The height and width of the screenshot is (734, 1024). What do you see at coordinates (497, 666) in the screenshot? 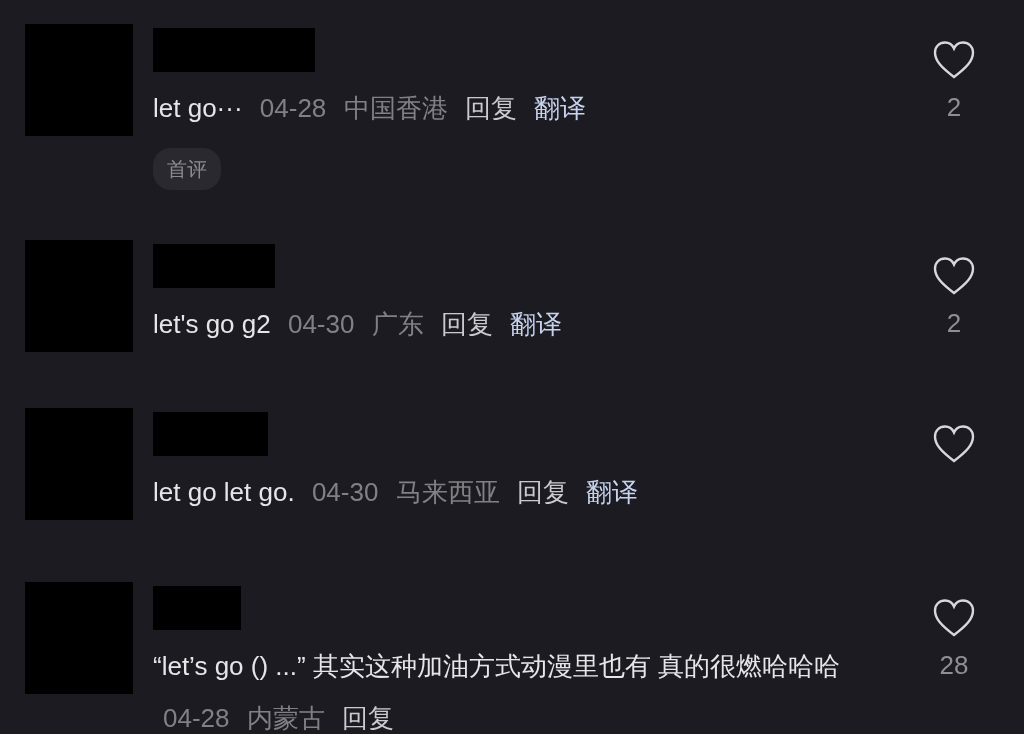
I see `comment-text: “let’s go () ...” 其实这种加油方式动漫里也有 真的很燃哈哈哈` at bounding box center [497, 666].